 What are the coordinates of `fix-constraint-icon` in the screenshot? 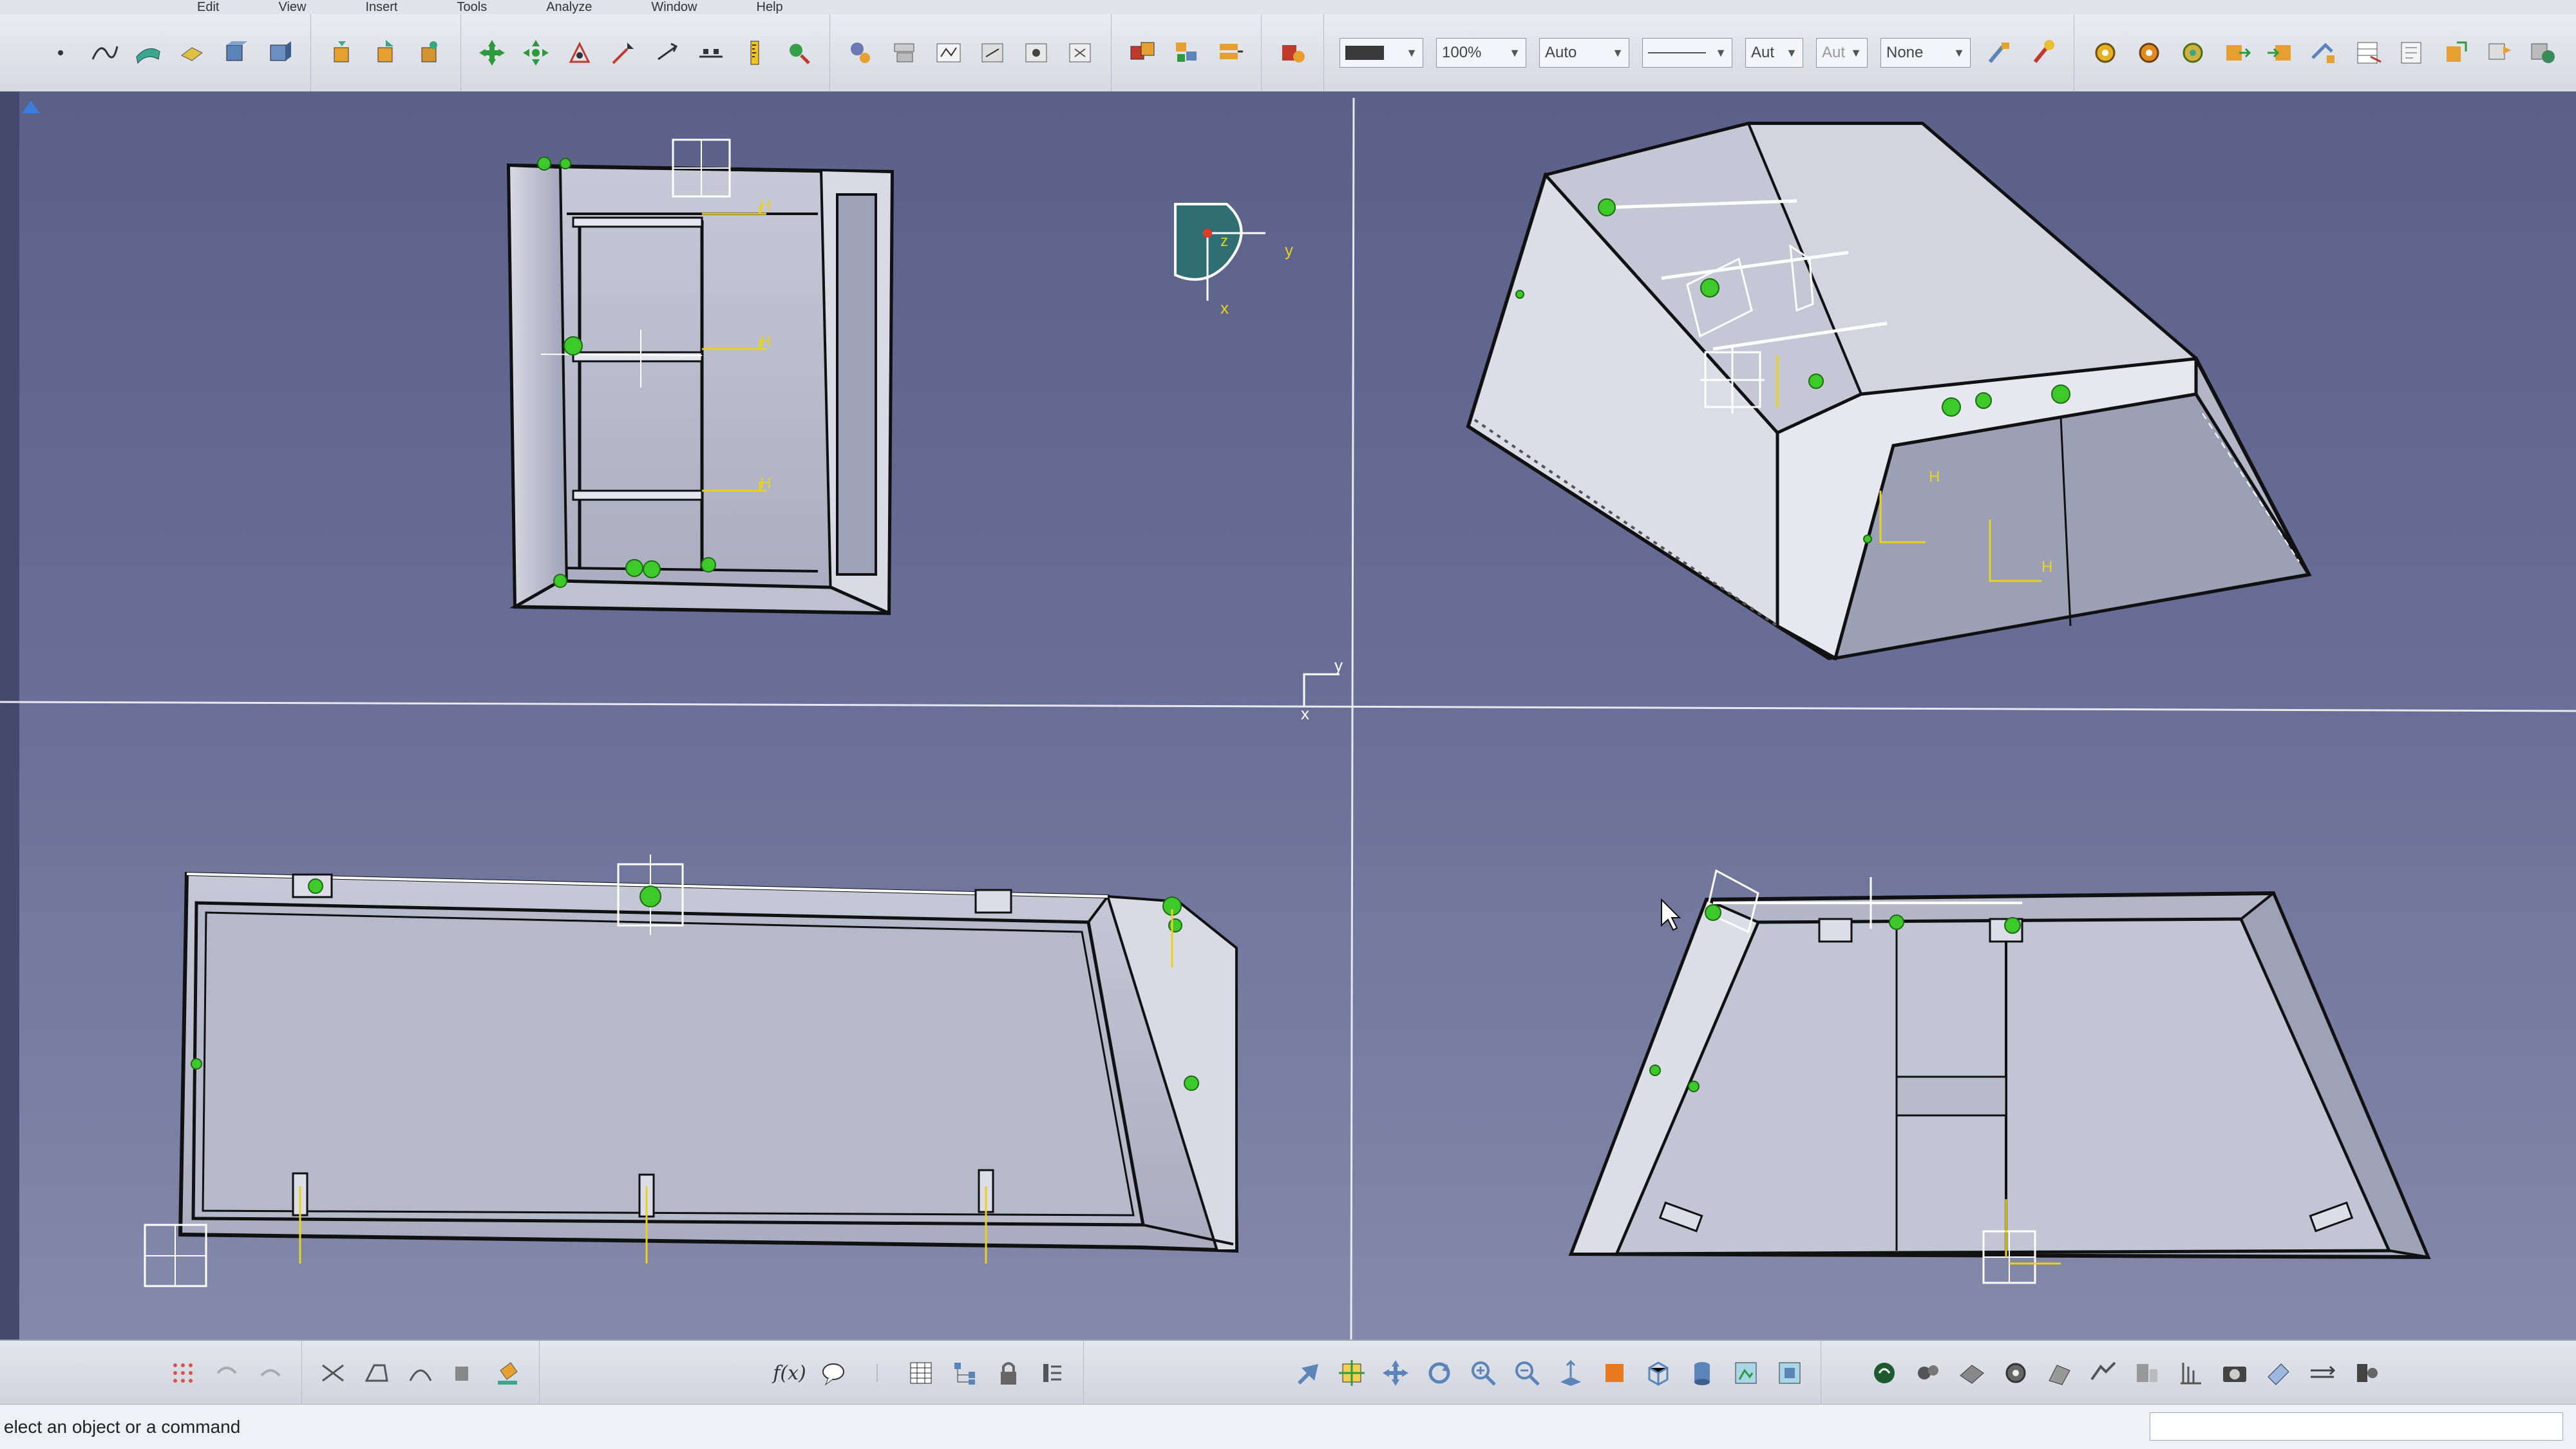 It's located at (1036, 53).